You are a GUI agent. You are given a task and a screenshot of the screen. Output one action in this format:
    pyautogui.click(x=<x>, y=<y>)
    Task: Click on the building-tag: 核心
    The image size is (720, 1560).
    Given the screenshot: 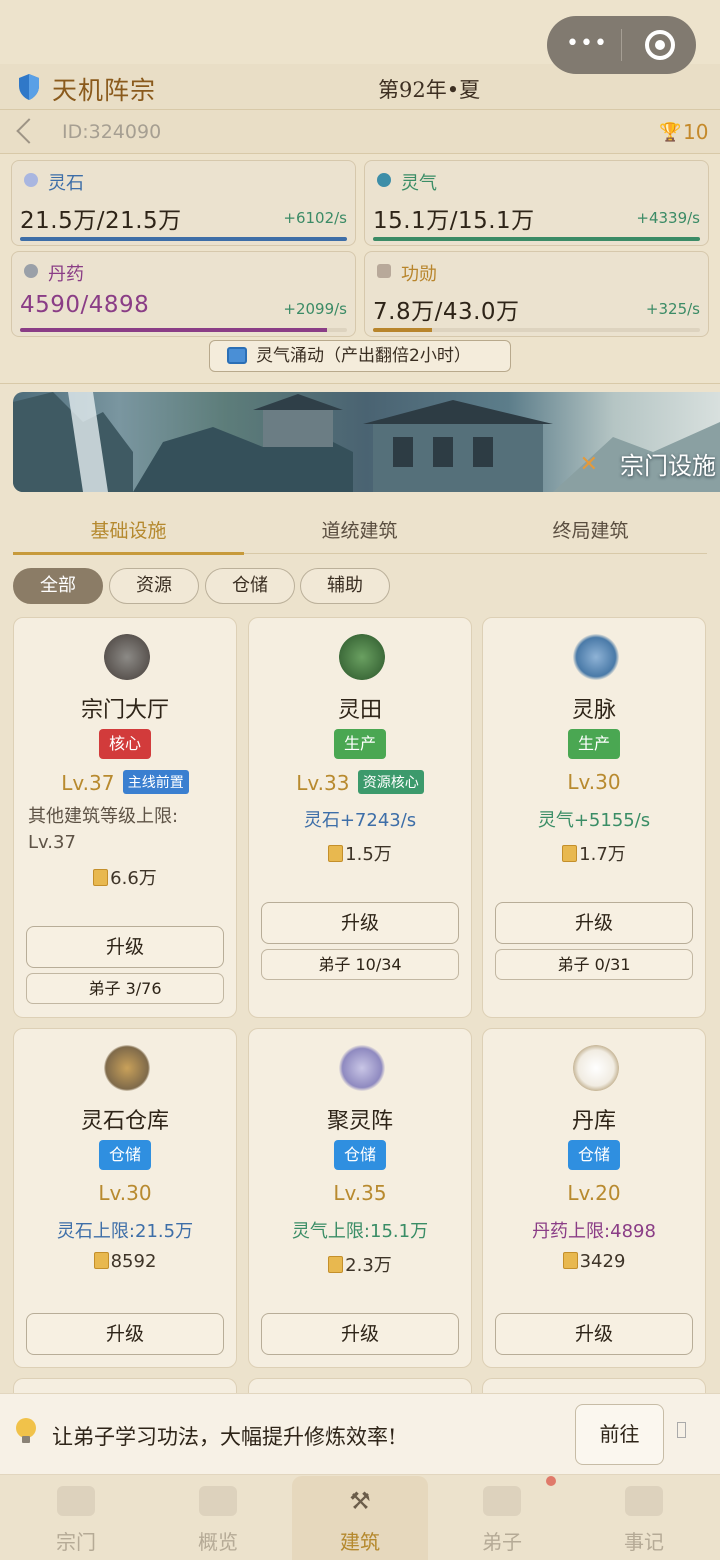 What is the action you would take?
    pyautogui.click(x=125, y=744)
    